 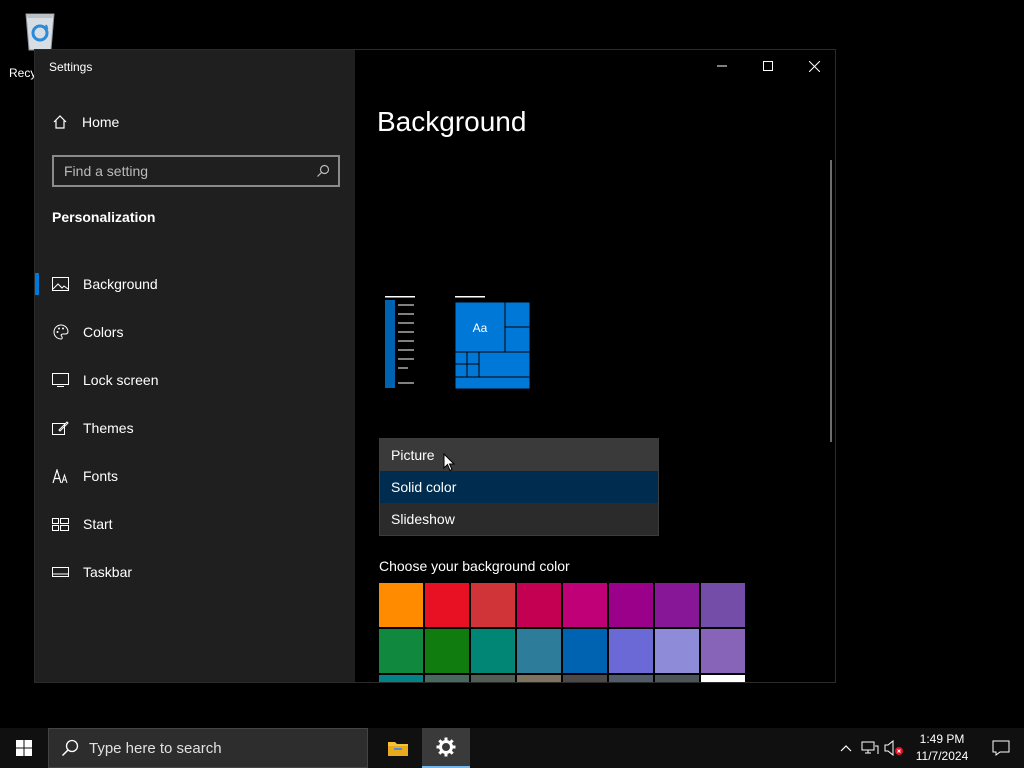 I want to click on volume-button, so click(x=894, y=748).